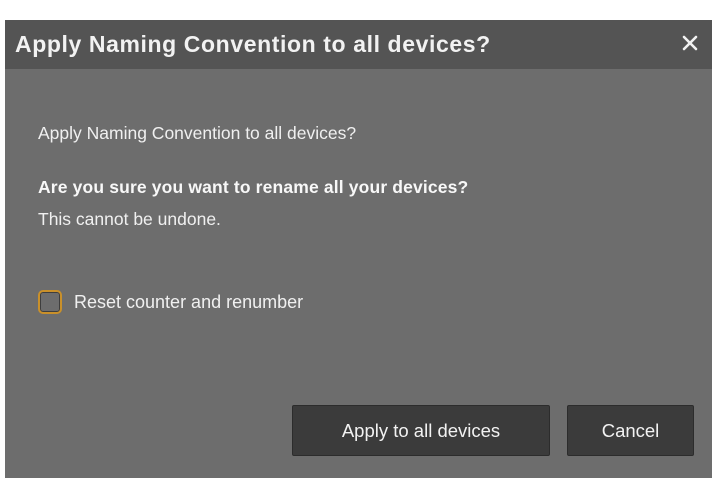 The width and height of the screenshot is (712, 478). What do you see at coordinates (421, 430) in the screenshot?
I see `apply-to-all-button: Apply to all devices` at bounding box center [421, 430].